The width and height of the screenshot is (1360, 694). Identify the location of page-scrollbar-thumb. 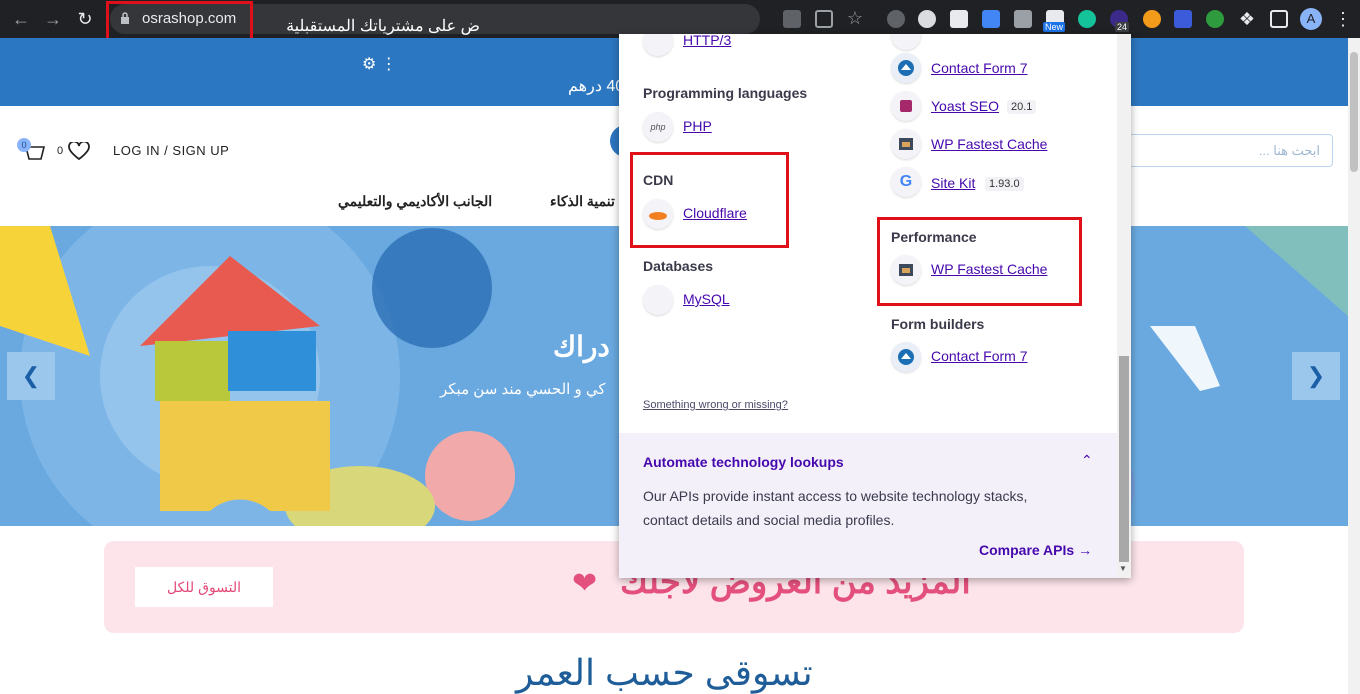
(1354, 112).